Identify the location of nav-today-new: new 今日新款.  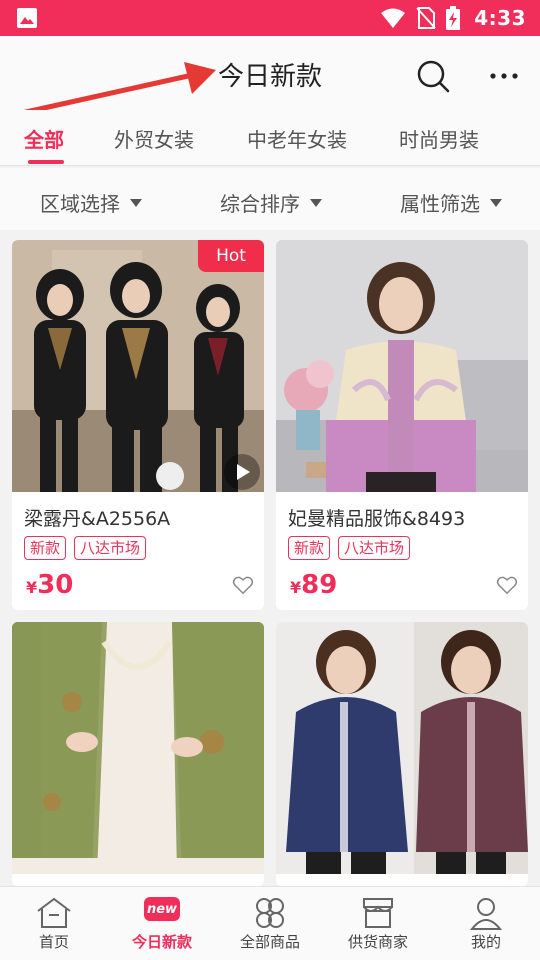
(162, 923).